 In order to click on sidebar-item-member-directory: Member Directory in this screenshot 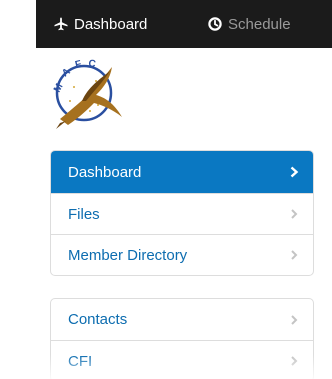, I will do `click(182, 254)`.